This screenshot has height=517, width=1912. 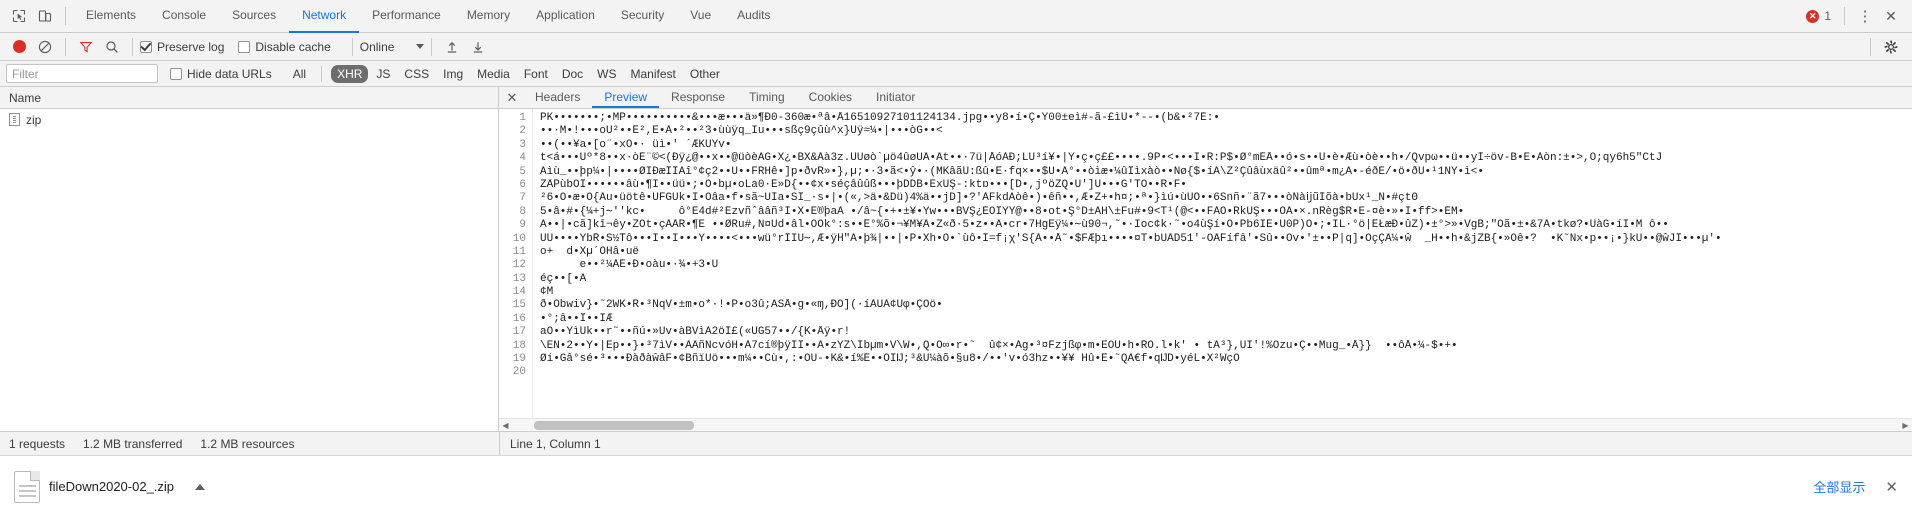 I want to click on tab-application: Application, so click(x=565, y=16).